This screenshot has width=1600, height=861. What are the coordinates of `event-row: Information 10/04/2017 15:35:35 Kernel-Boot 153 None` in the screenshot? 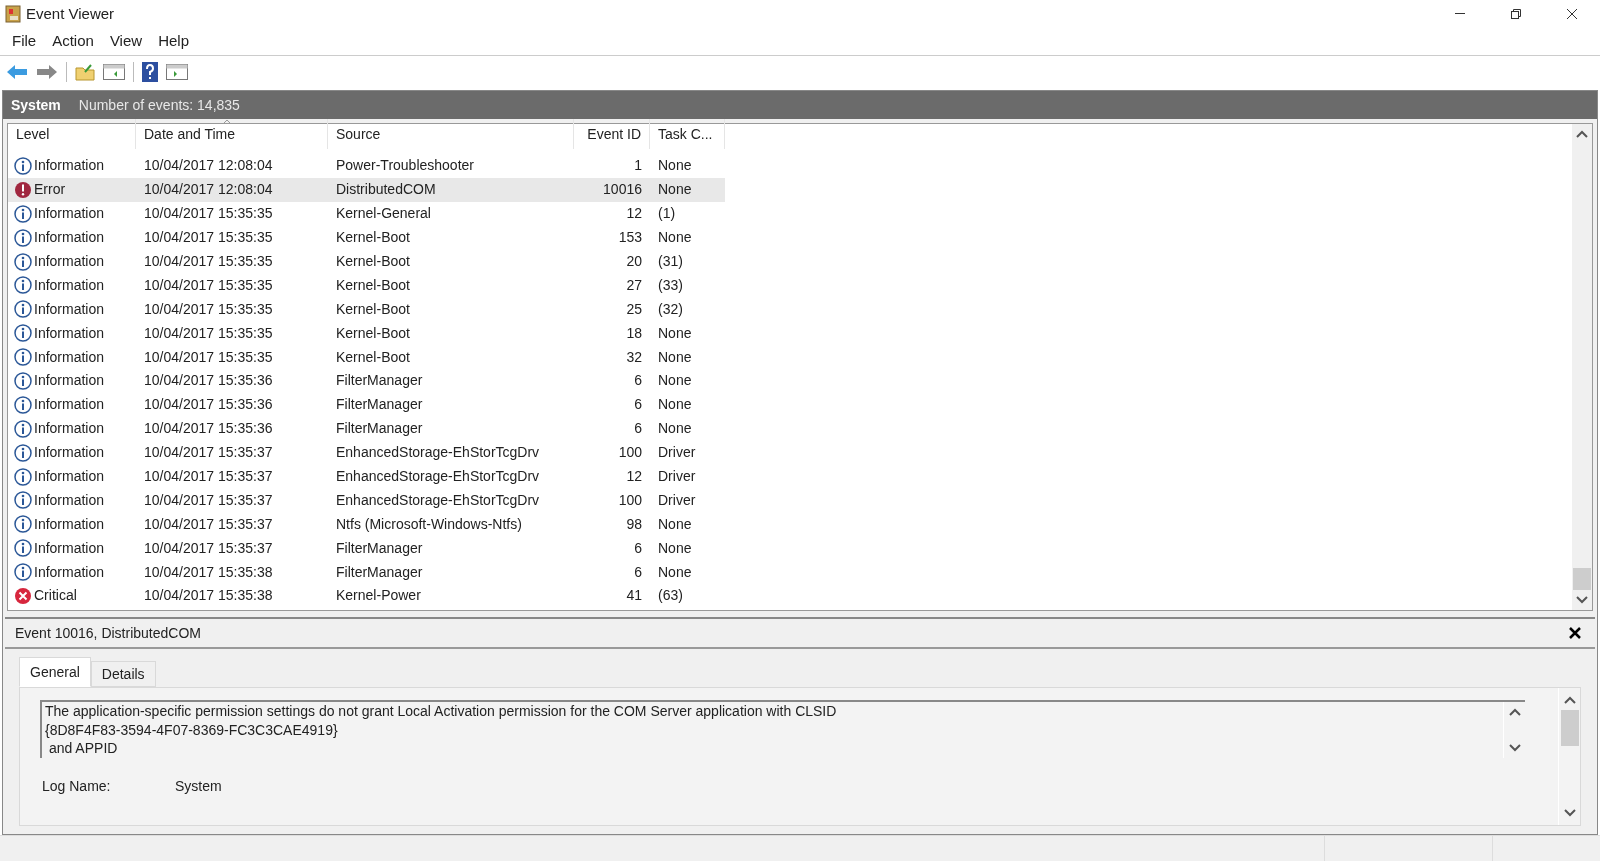 It's located at (366, 237).